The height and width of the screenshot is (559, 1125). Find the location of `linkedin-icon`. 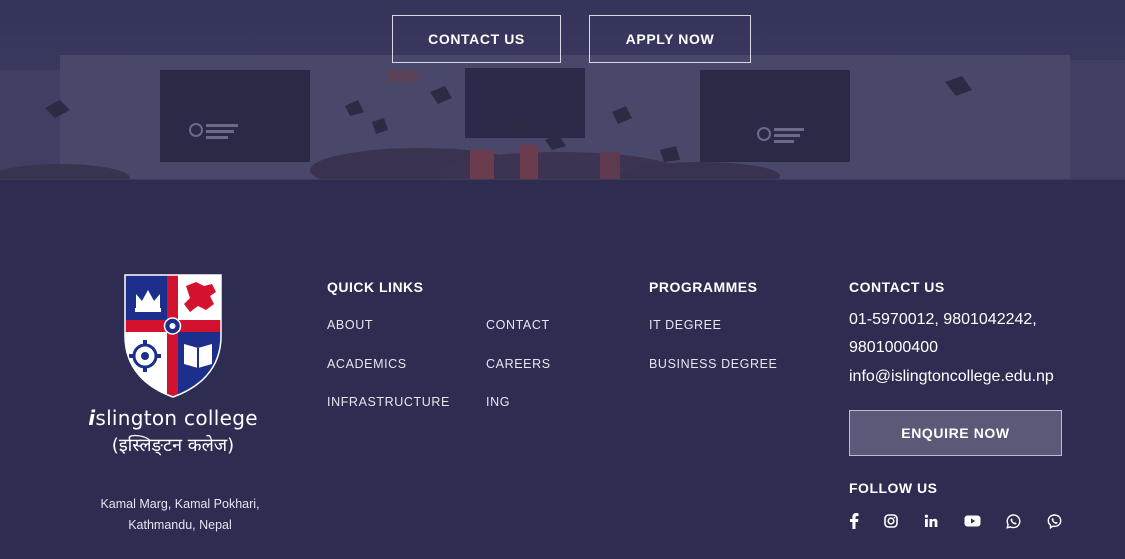

linkedin-icon is located at coordinates (931, 521).